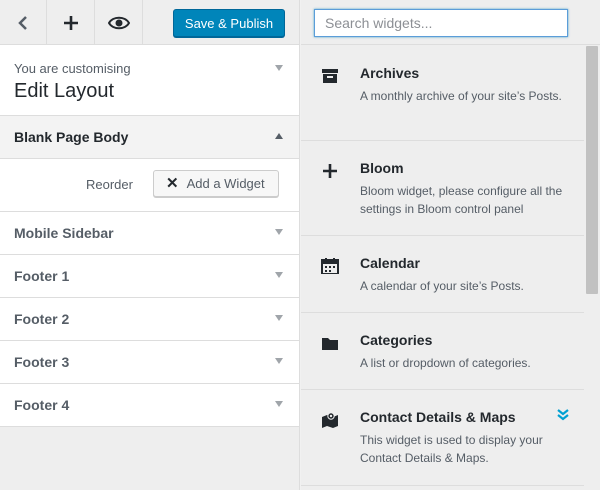  I want to click on section-footer-2: Footer 2, so click(149, 319).